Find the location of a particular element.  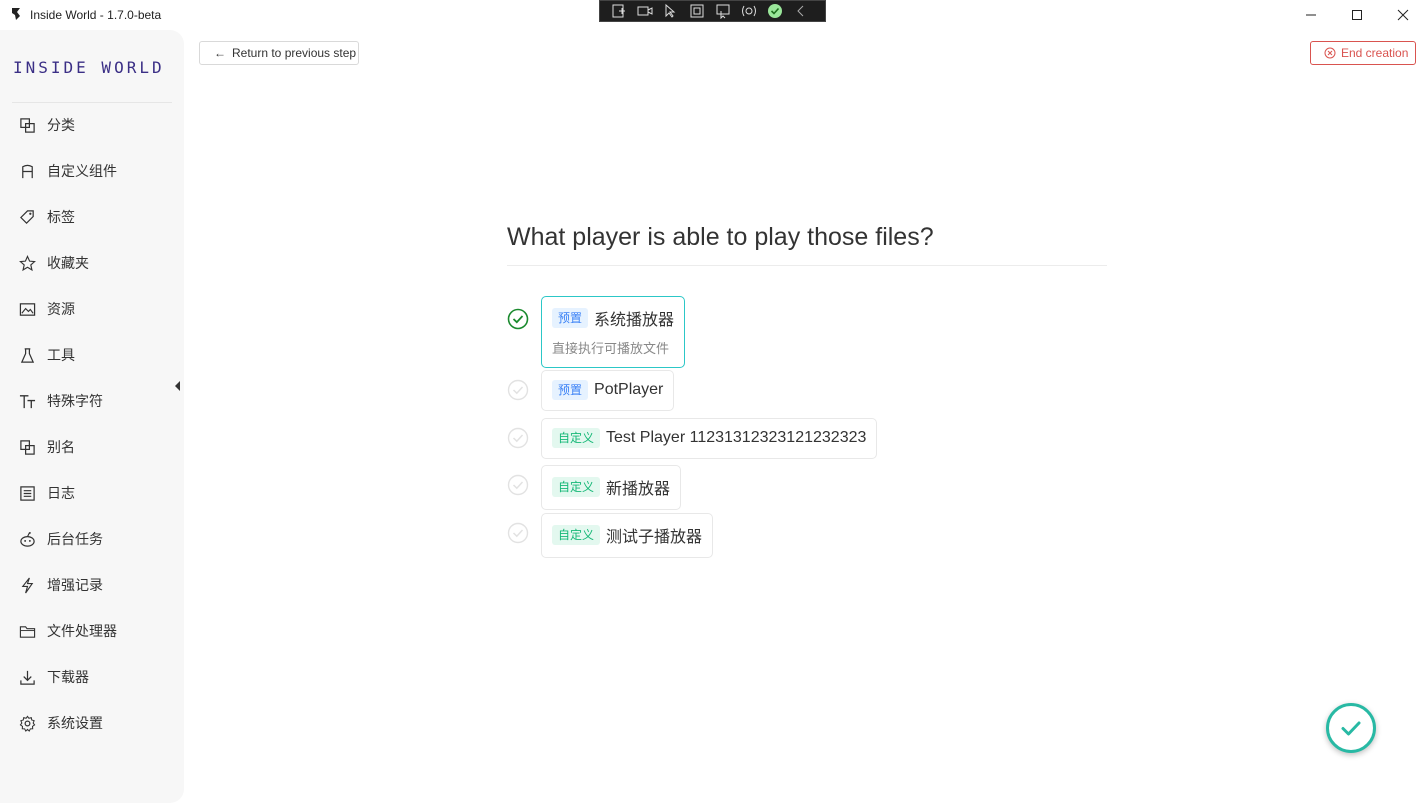

close-window-button is located at coordinates (1403, 15).